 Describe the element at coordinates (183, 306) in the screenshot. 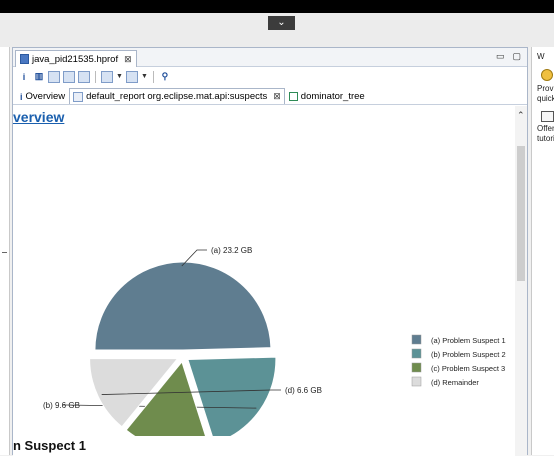

I see `pie-slice` at that location.